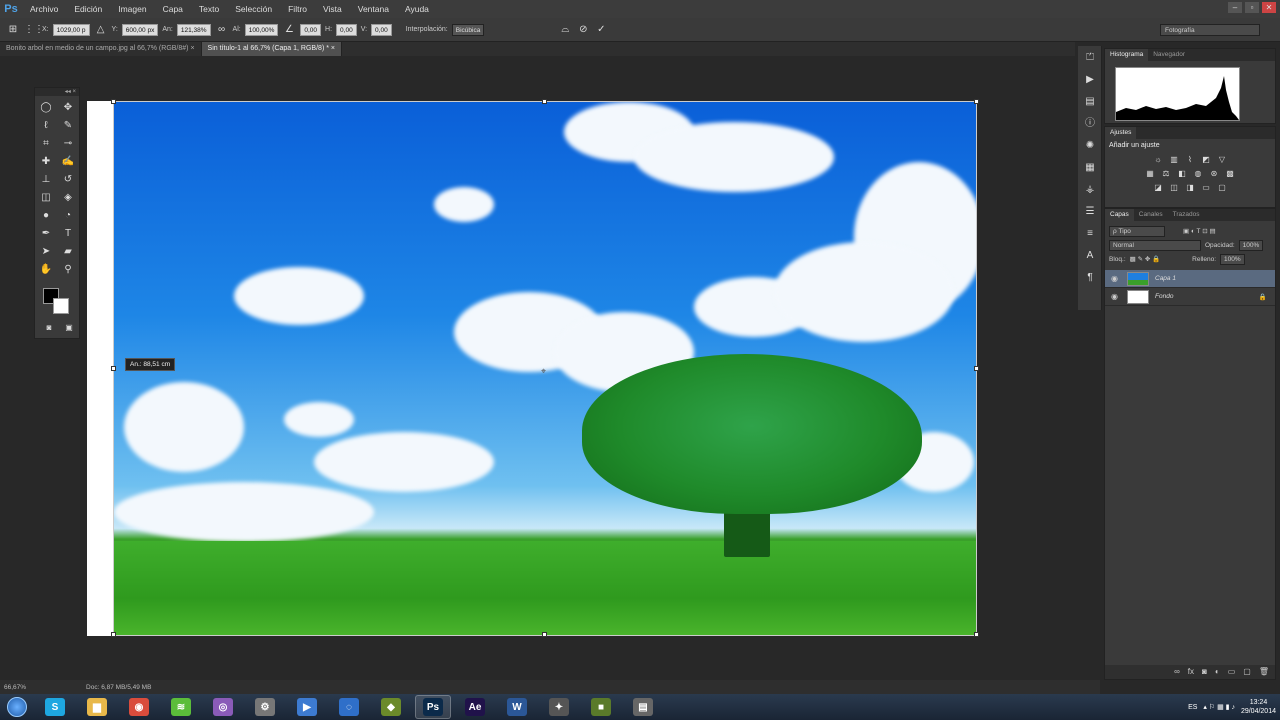 Image resolution: width=1280 pixels, height=720 pixels. I want to click on taskbar-app: ≋, so click(181, 707).